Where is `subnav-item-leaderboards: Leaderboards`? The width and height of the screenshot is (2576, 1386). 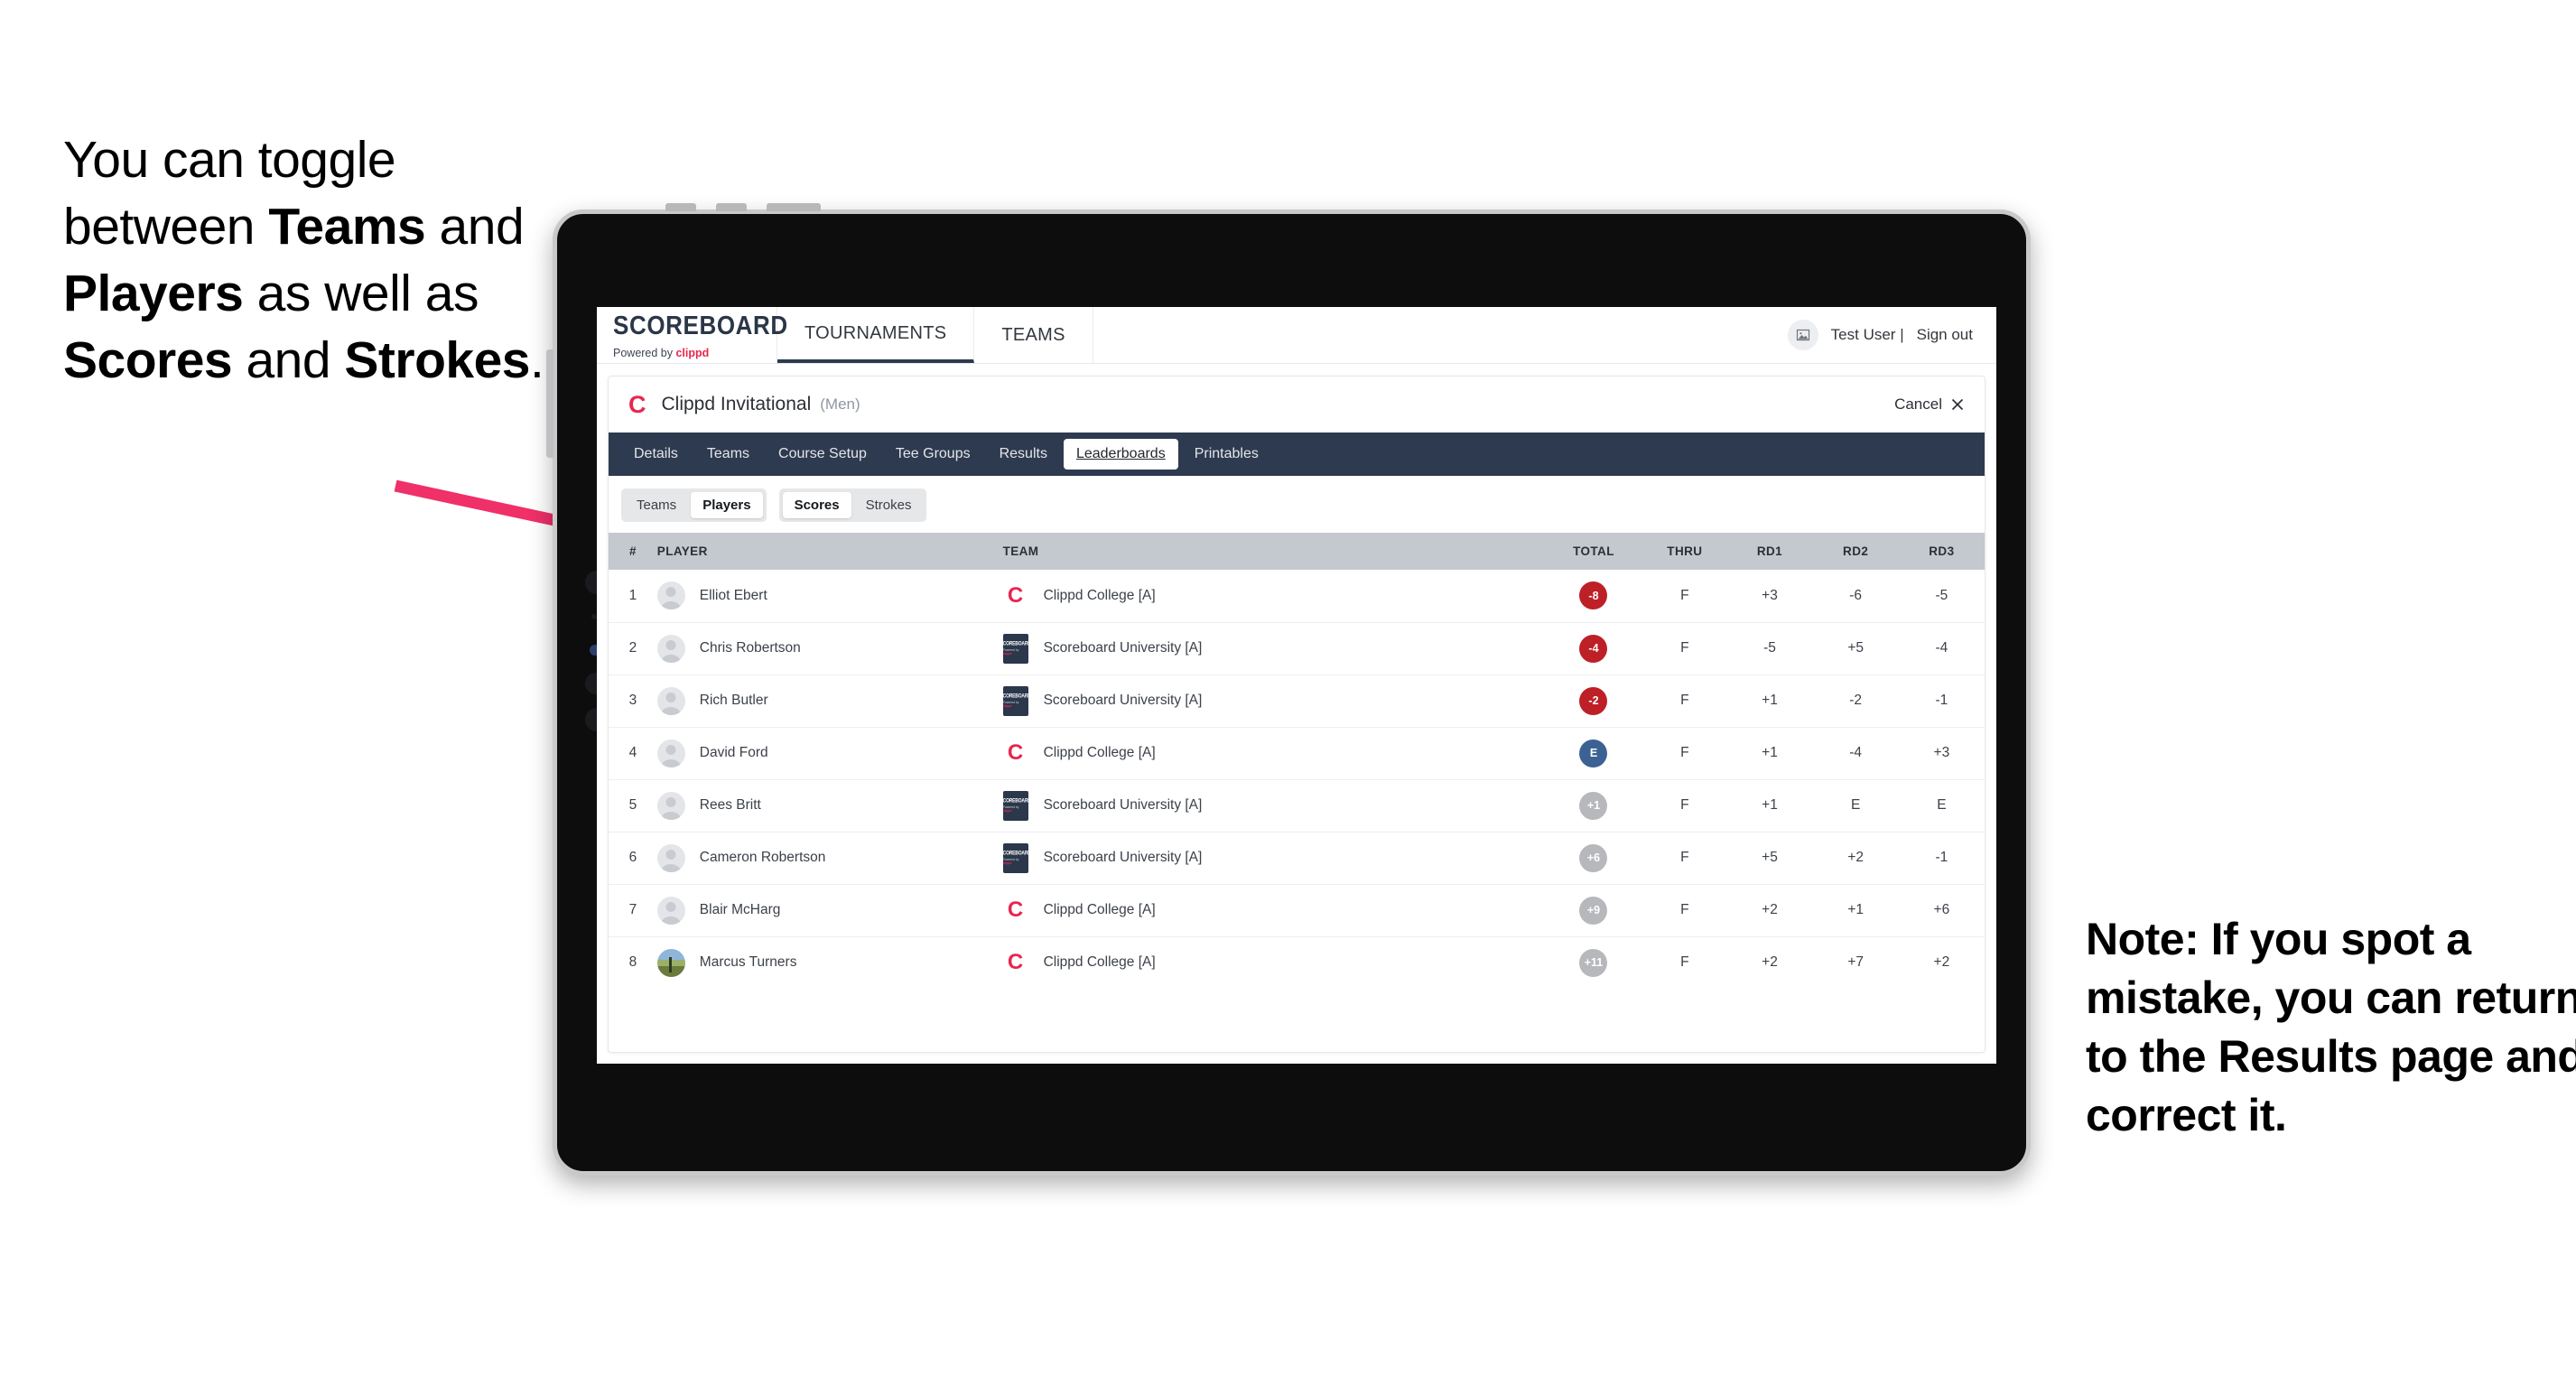
subnav-item-leaderboards: Leaderboards is located at coordinates (1120, 454).